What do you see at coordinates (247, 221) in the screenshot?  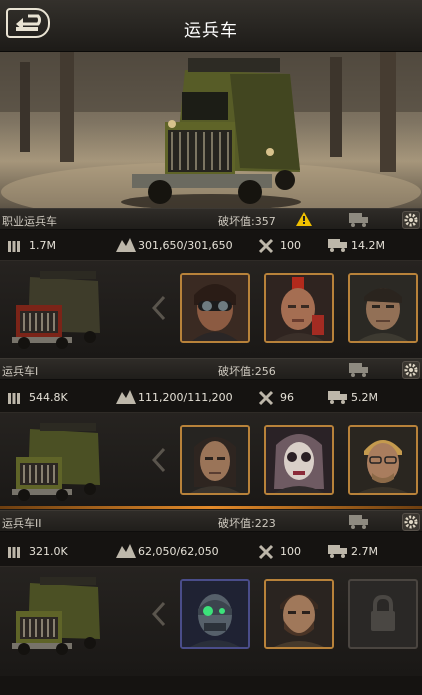 I see `damage-value: 破坏值:357` at bounding box center [247, 221].